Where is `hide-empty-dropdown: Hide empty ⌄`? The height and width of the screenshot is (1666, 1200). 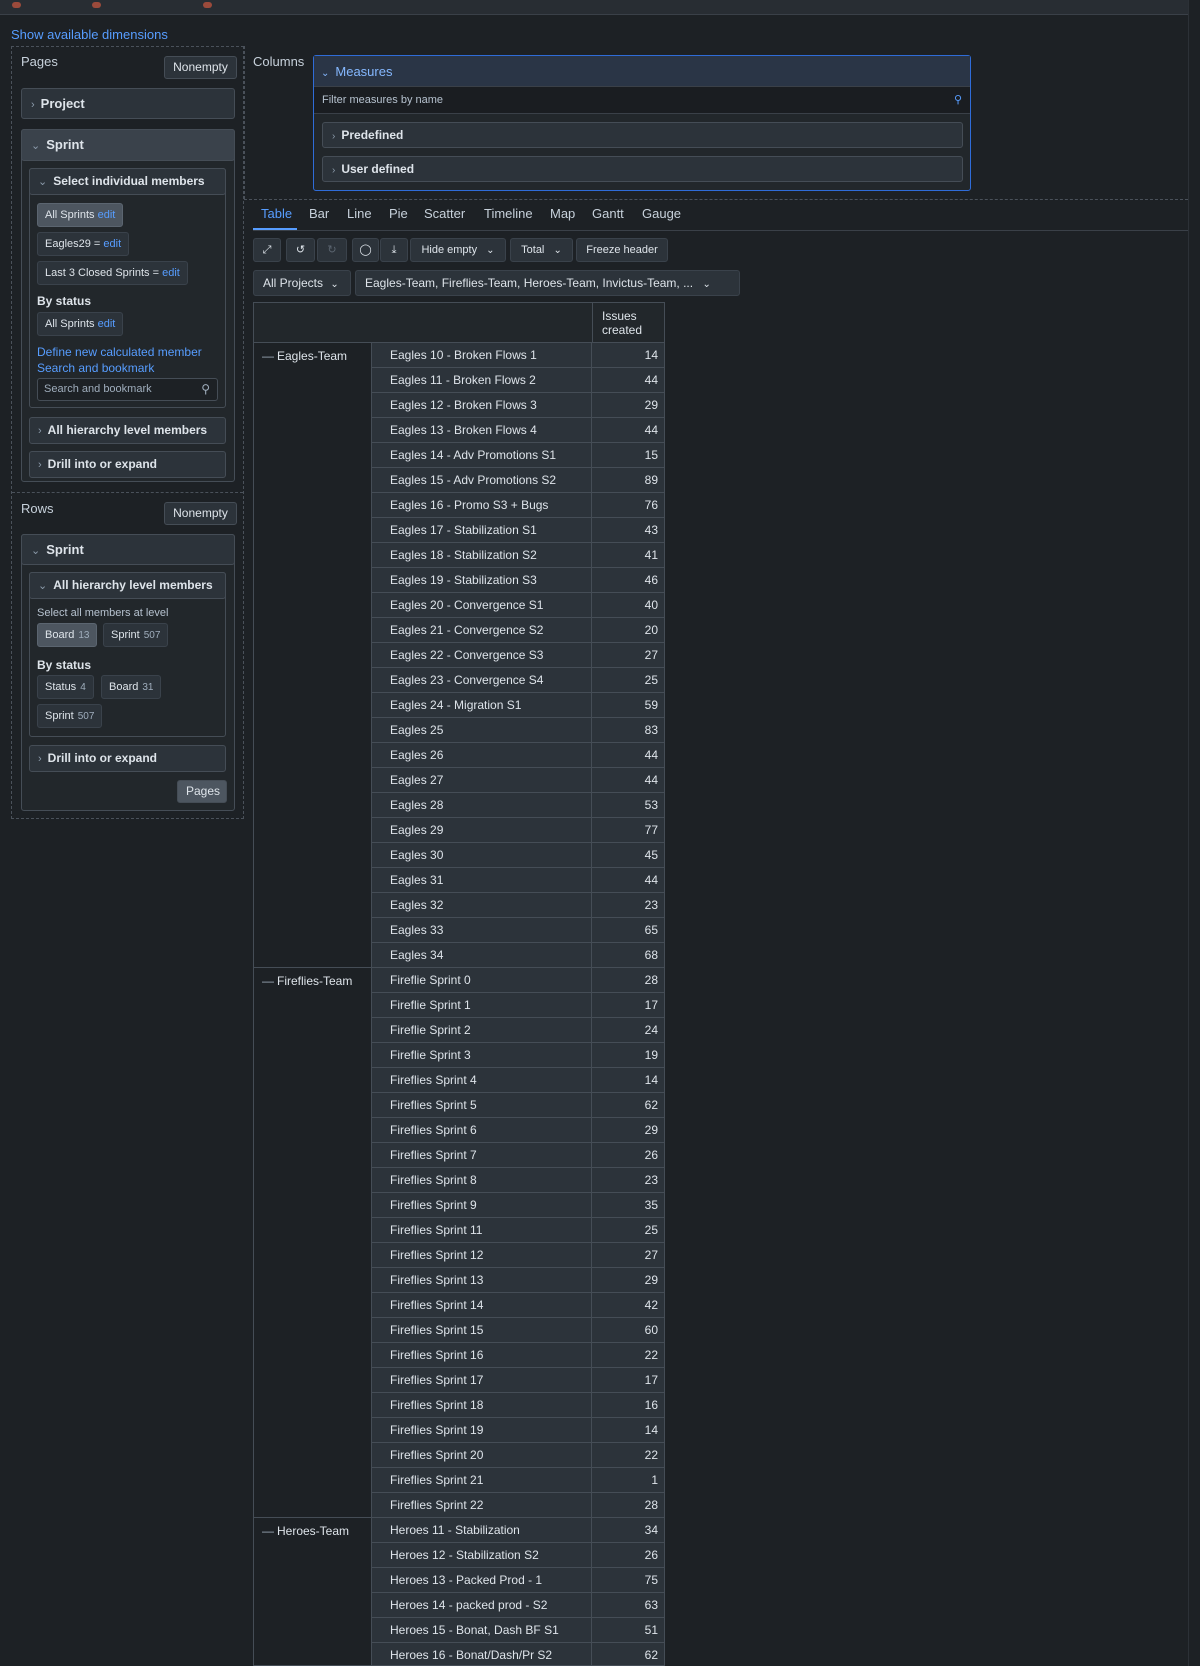
hide-empty-dropdown: Hide empty ⌄ is located at coordinates (458, 250).